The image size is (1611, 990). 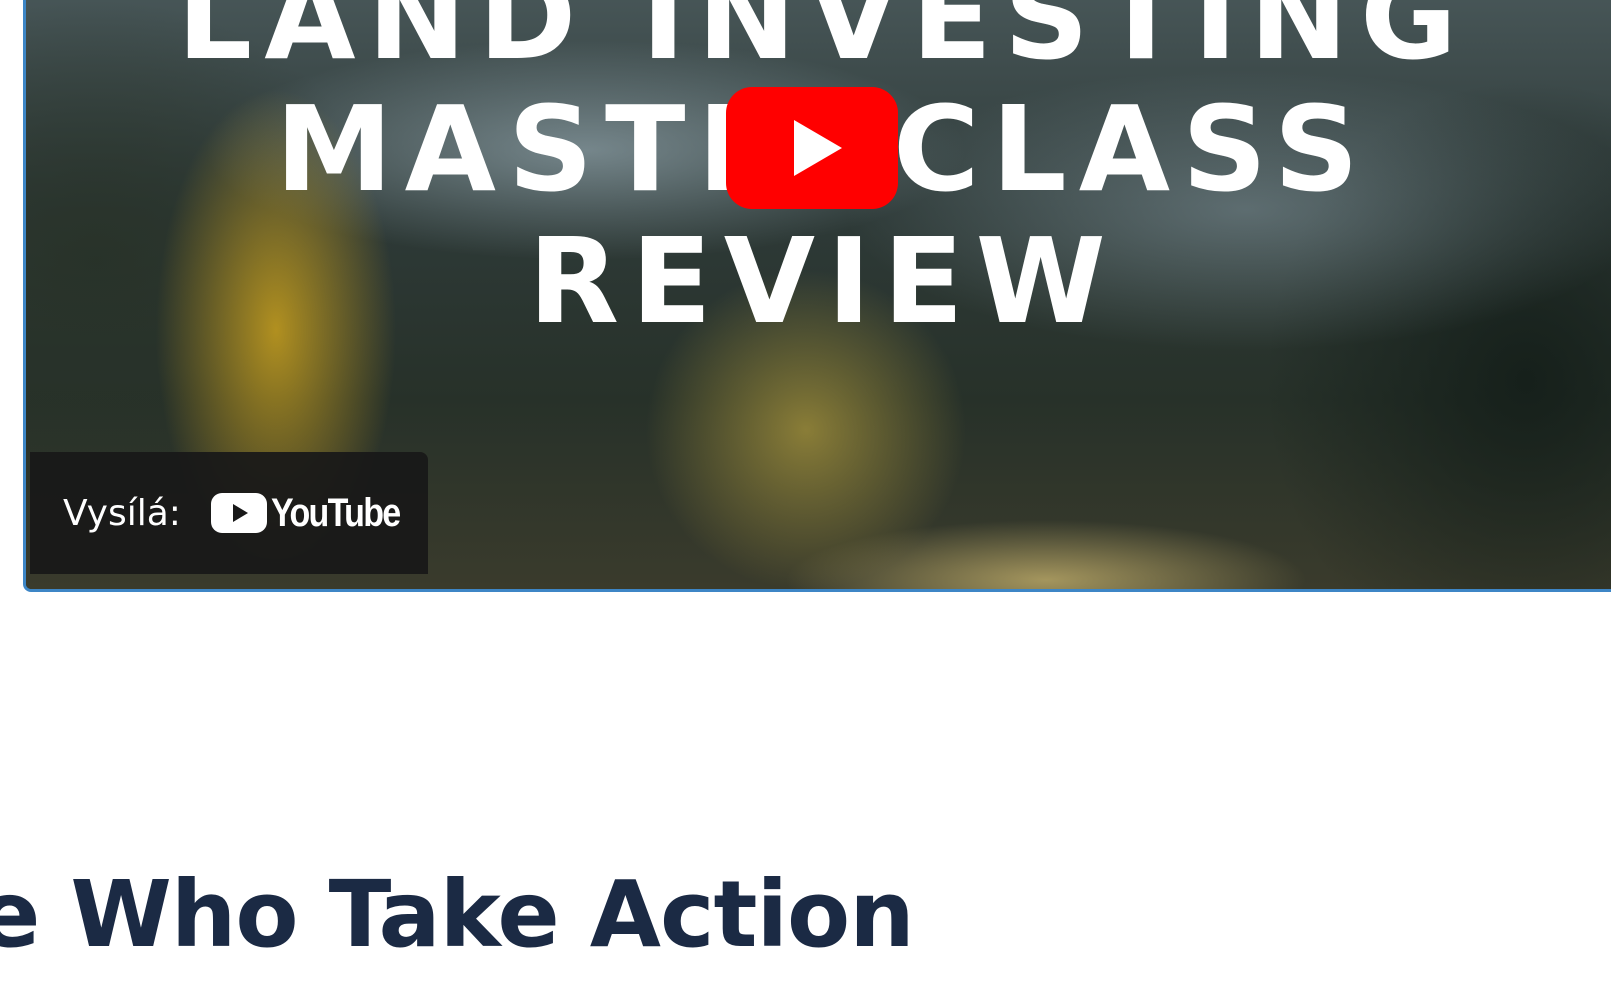 I want to click on play-button, so click(x=812, y=148).